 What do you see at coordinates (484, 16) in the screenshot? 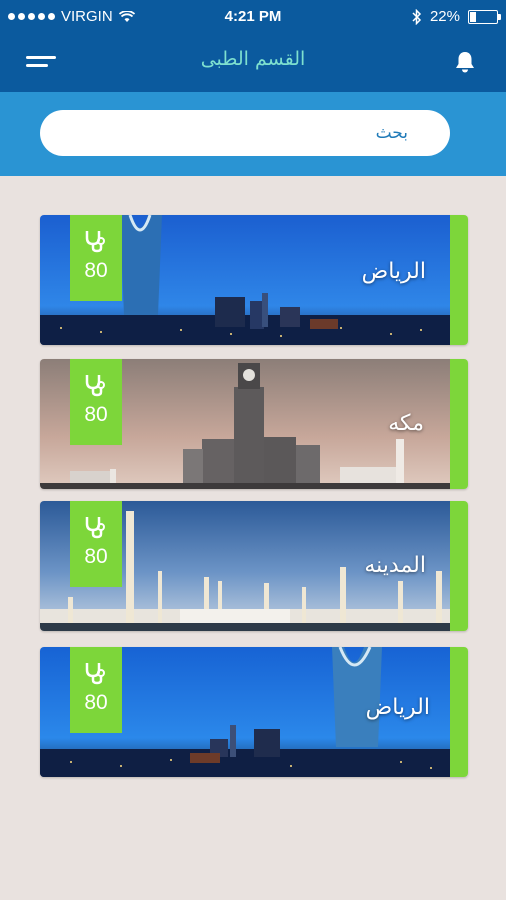
I see `battery-icon` at bounding box center [484, 16].